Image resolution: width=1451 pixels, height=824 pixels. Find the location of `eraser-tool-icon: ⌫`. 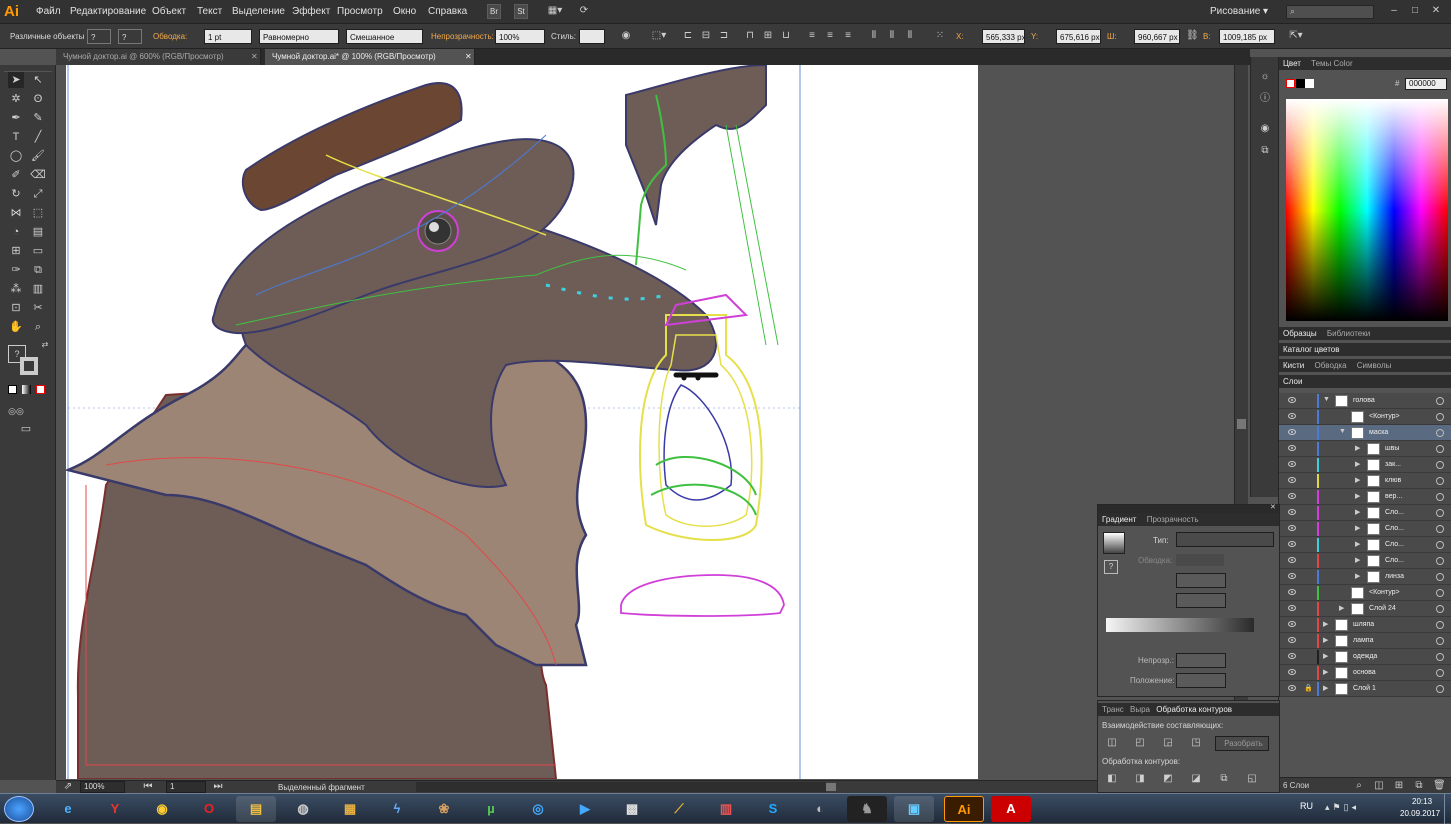

eraser-tool-icon: ⌫ is located at coordinates (38, 175).